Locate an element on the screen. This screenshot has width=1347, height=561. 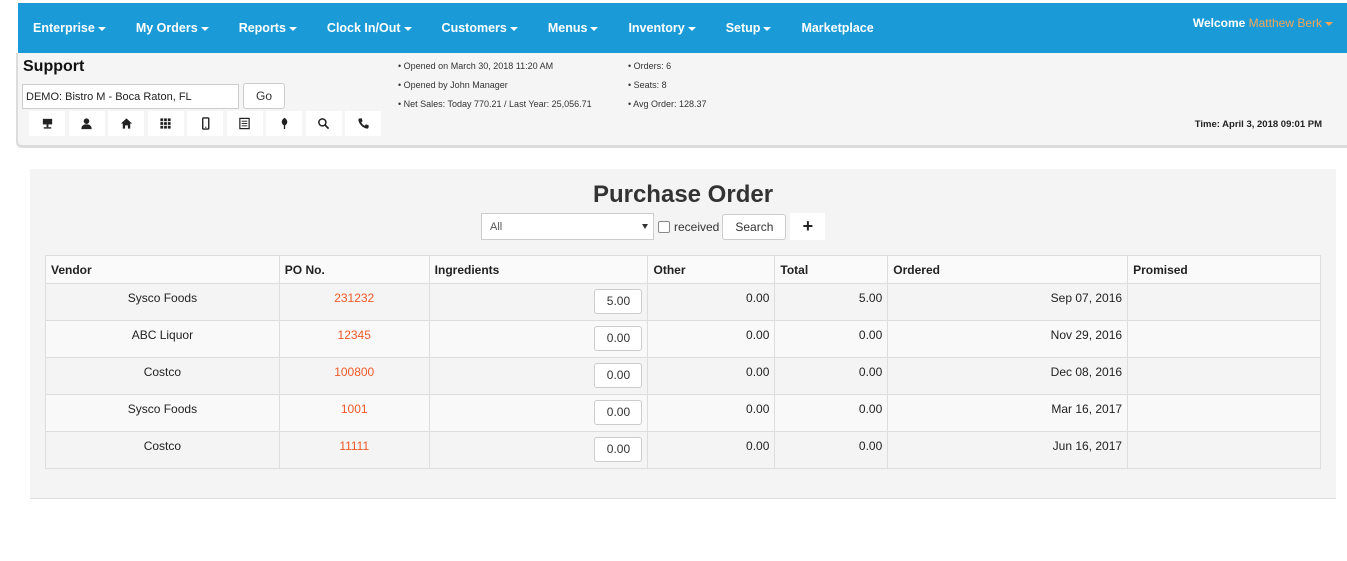
list-button is located at coordinates (244, 123).